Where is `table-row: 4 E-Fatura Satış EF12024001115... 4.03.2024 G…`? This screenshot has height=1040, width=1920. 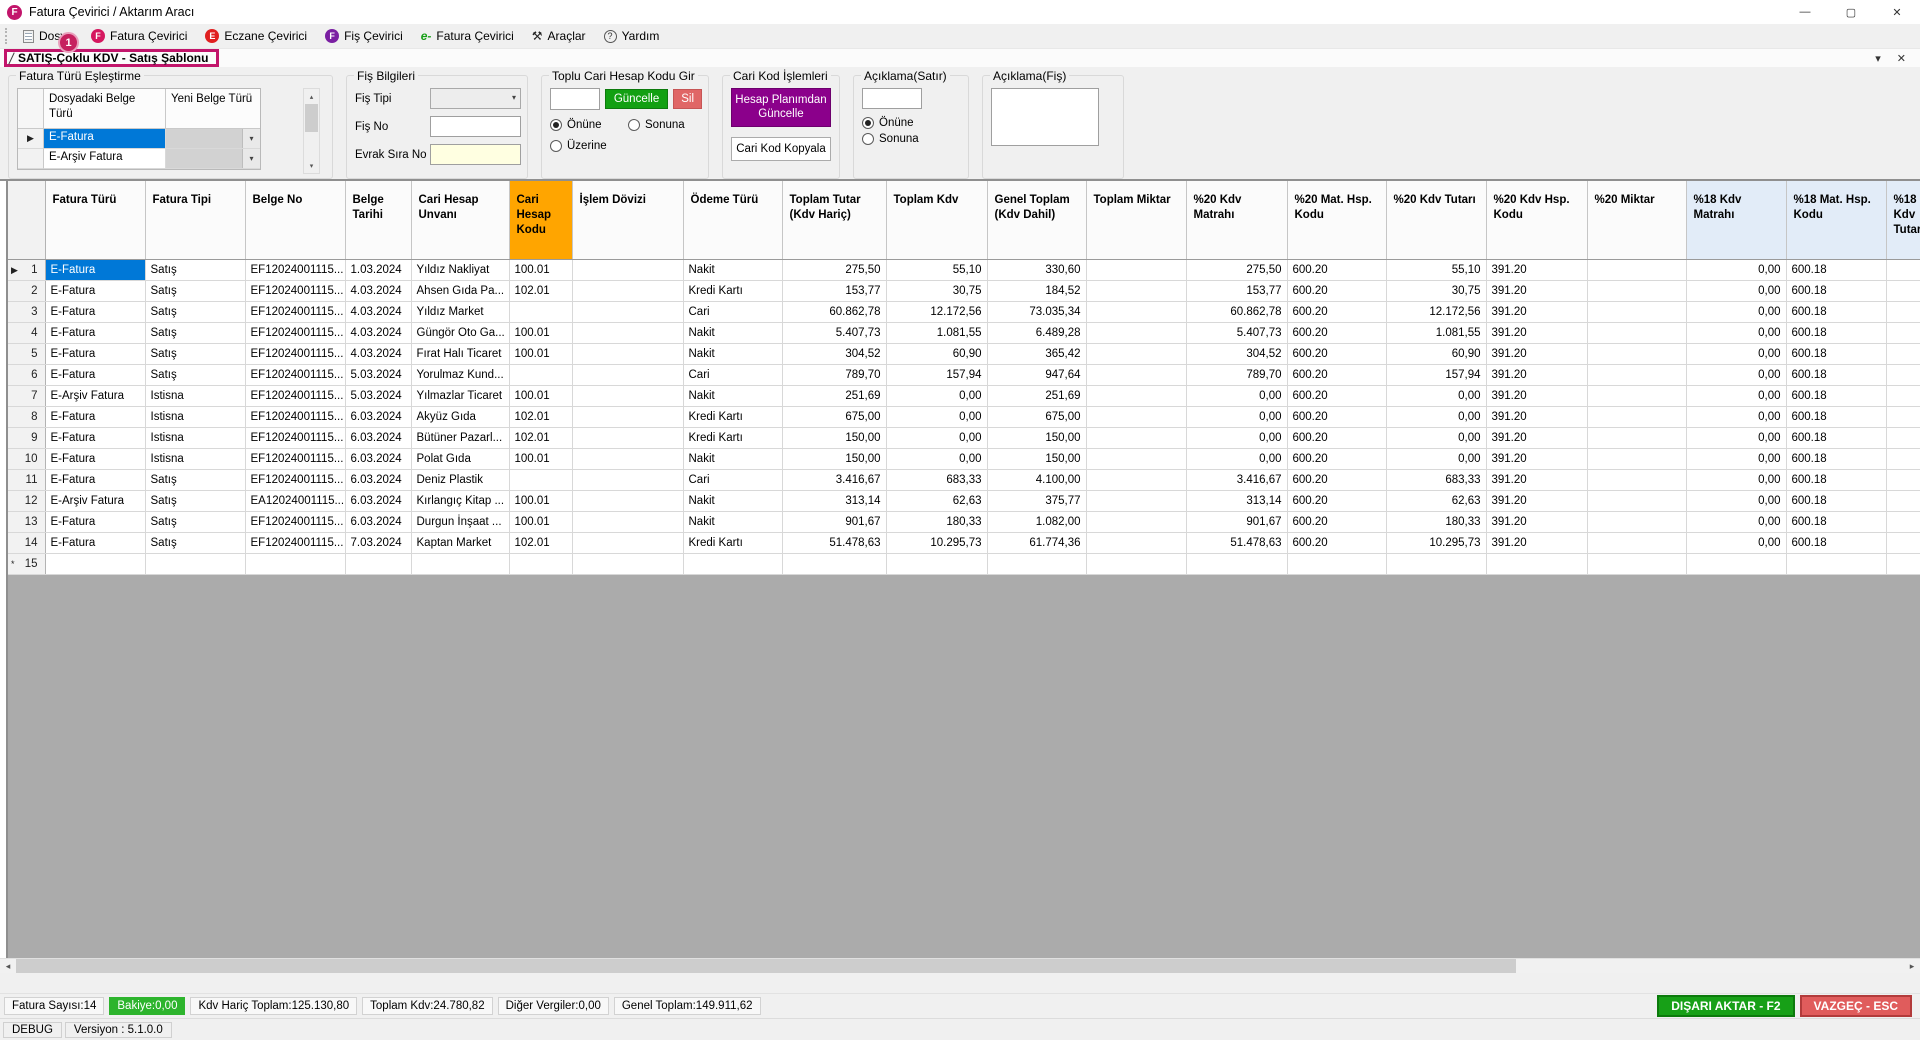 table-row: 4 E-Fatura Satış EF12024001115... 4.03.2024 G… is located at coordinates (964, 333).